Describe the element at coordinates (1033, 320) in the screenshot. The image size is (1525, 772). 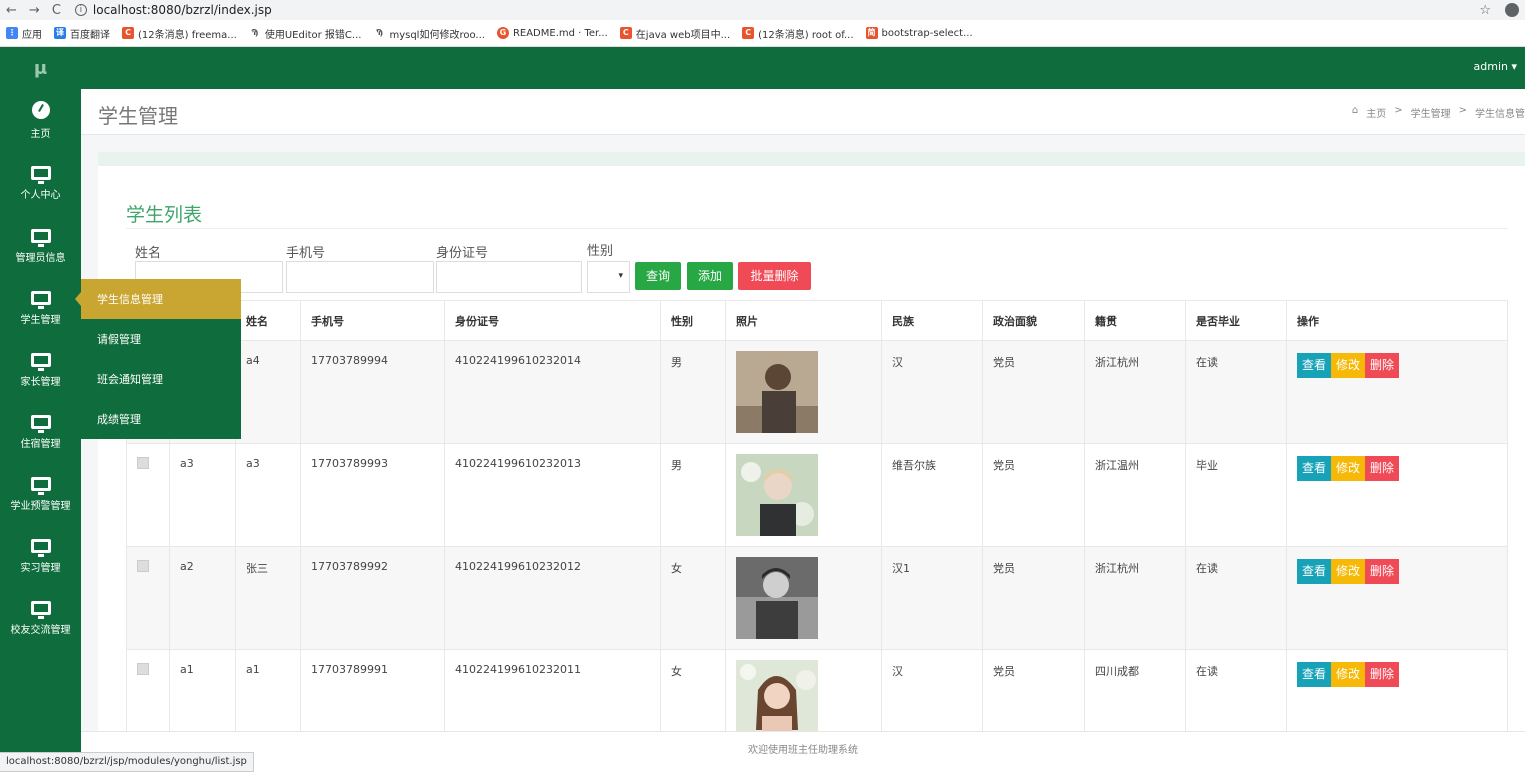
I see `column-header-politics: 政治面貌` at that location.